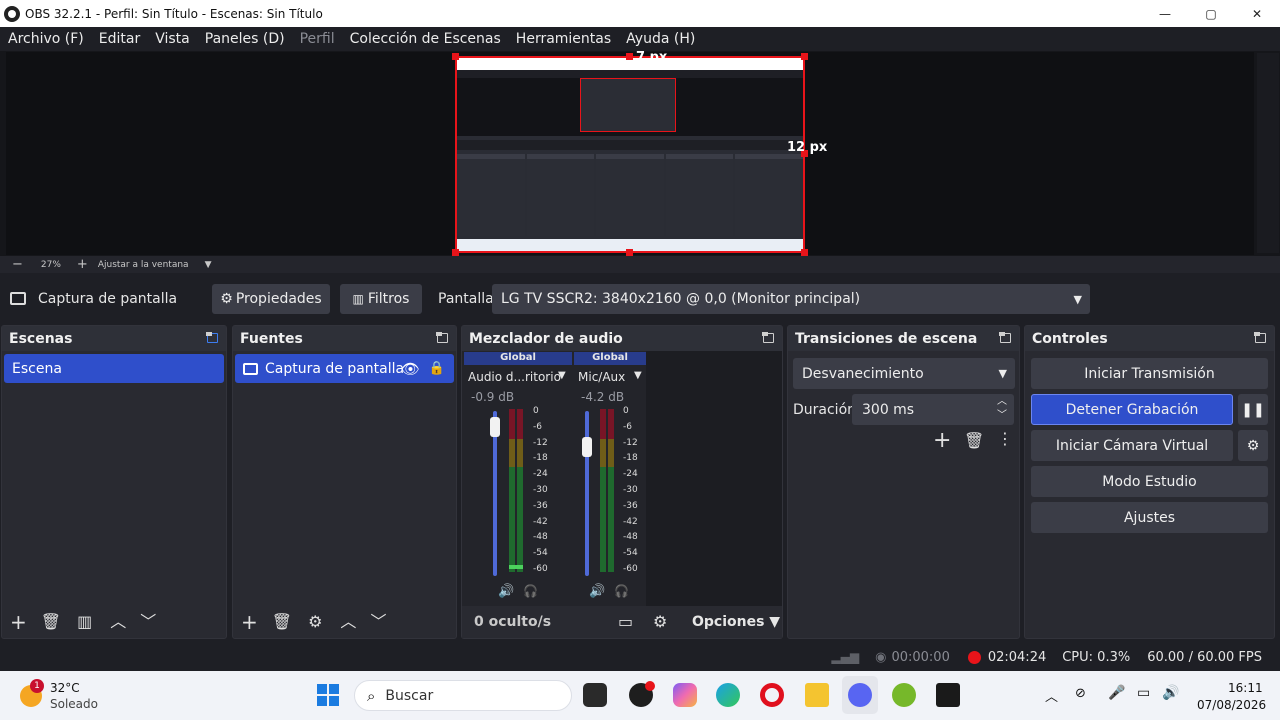  Describe the element at coordinates (46, 39) in the screenshot. I see `menu-file: Archivo (F)` at that location.